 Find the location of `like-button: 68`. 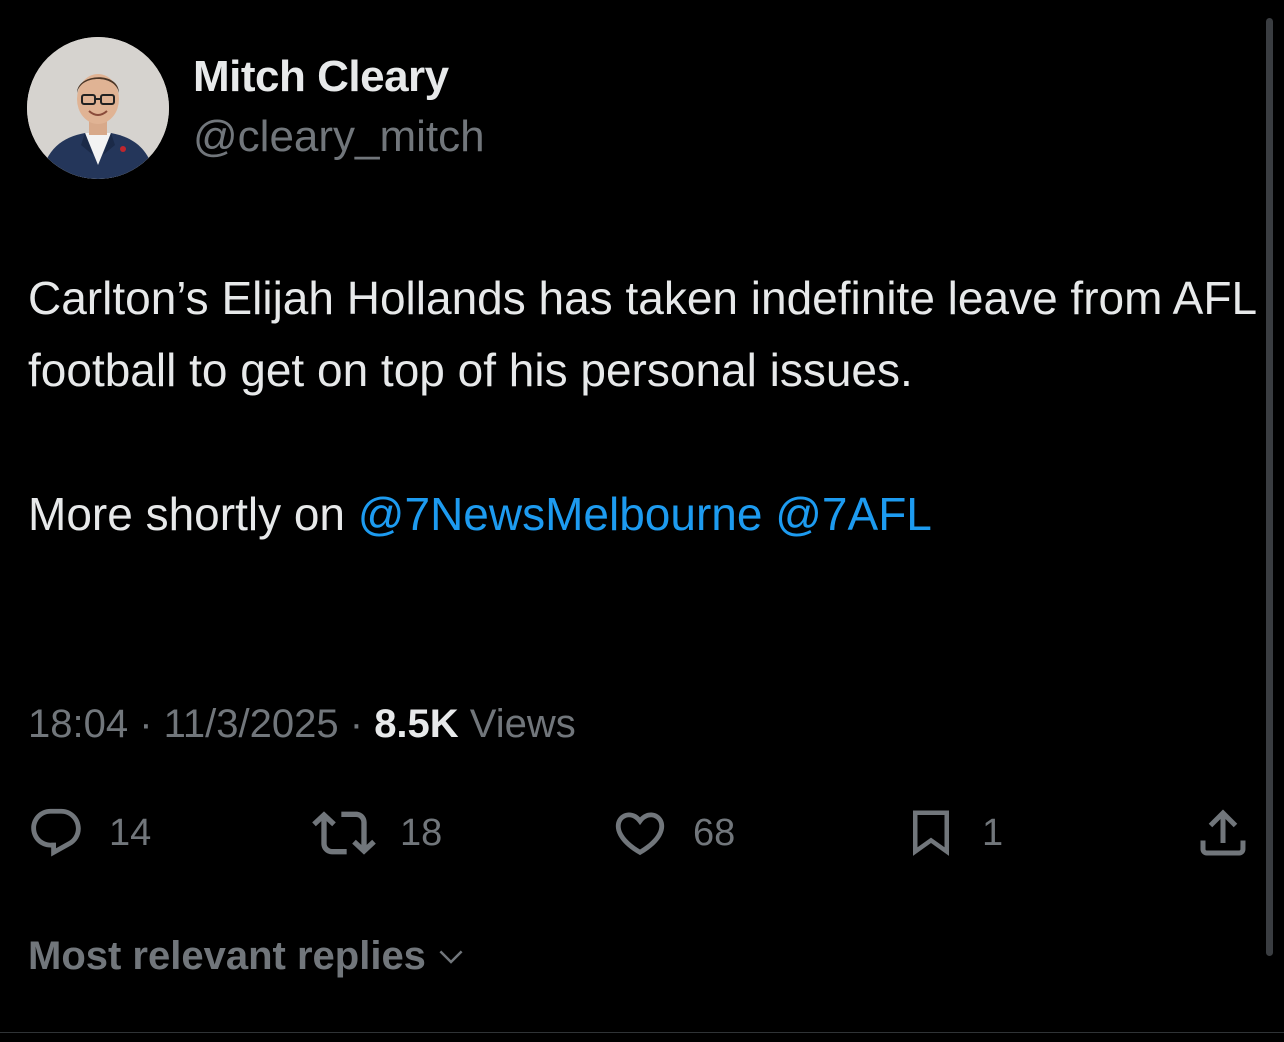

like-button: 68 is located at coordinates (673, 833).